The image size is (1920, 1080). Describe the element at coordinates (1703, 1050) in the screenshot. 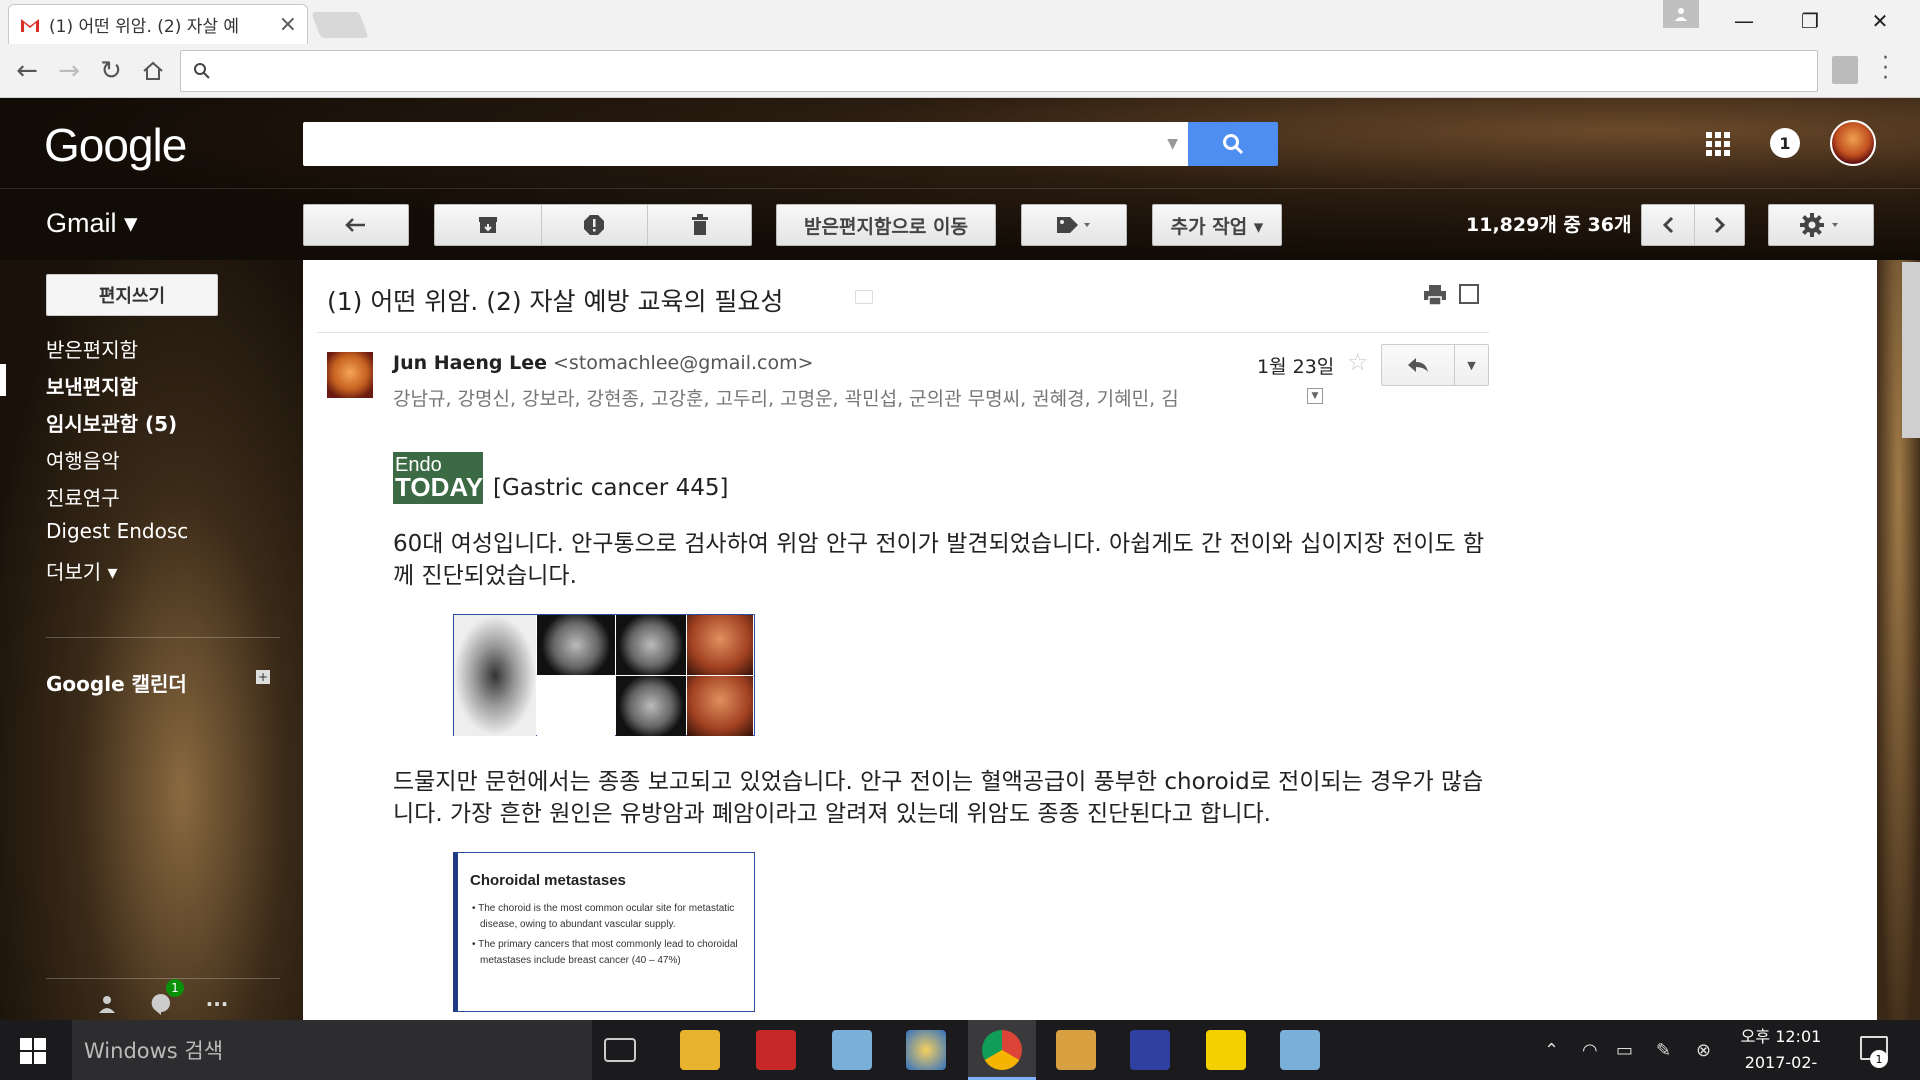

I see `volume-muted-icon: ⊗` at that location.